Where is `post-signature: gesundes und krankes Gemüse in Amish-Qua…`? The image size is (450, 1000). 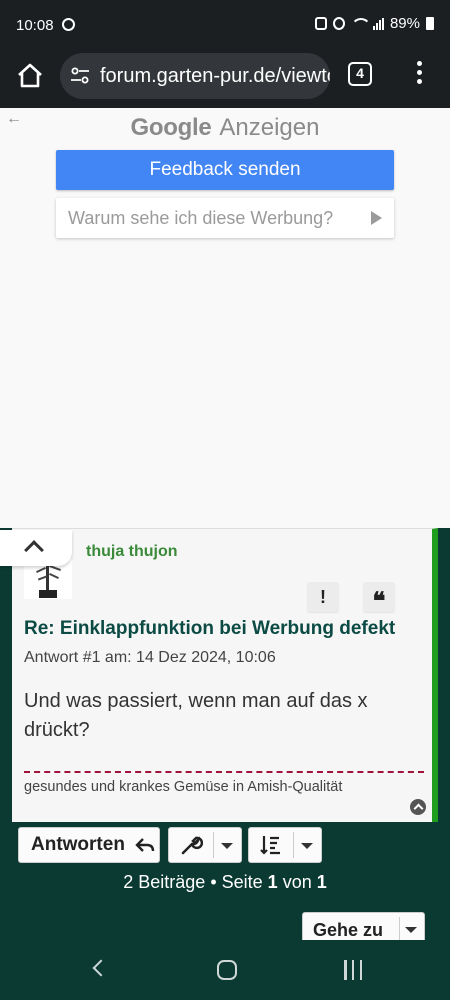 post-signature: gesundes und krankes Gemüse in Amish-Qua… is located at coordinates (183, 787).